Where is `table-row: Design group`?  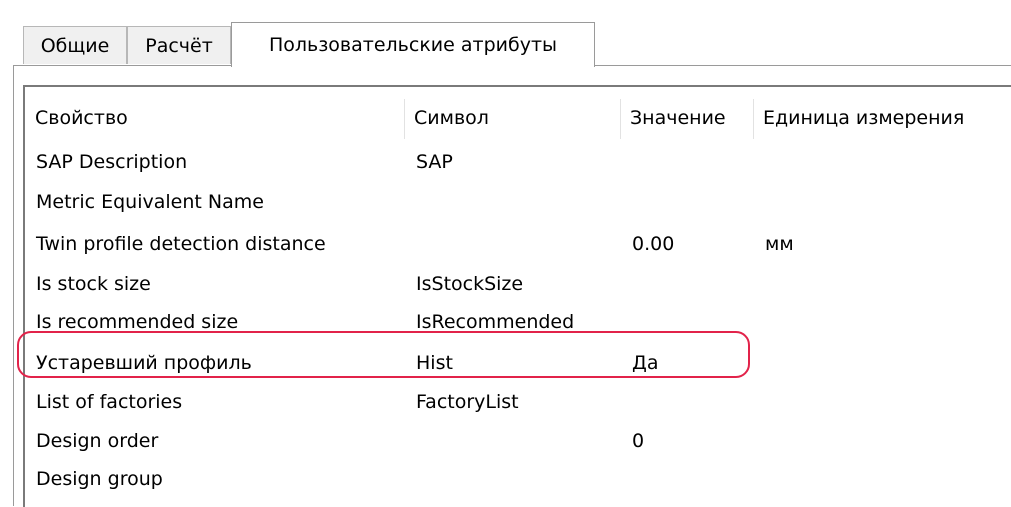 table-row: Design group is located at coordinates (518, 479).